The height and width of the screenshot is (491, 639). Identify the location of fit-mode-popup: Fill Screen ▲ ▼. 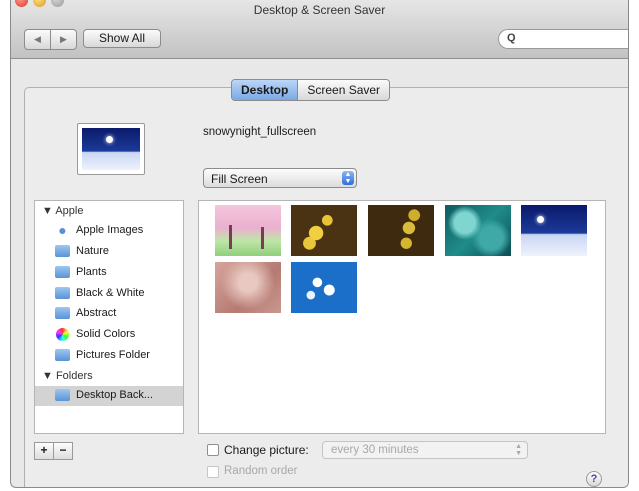
(280, 178).